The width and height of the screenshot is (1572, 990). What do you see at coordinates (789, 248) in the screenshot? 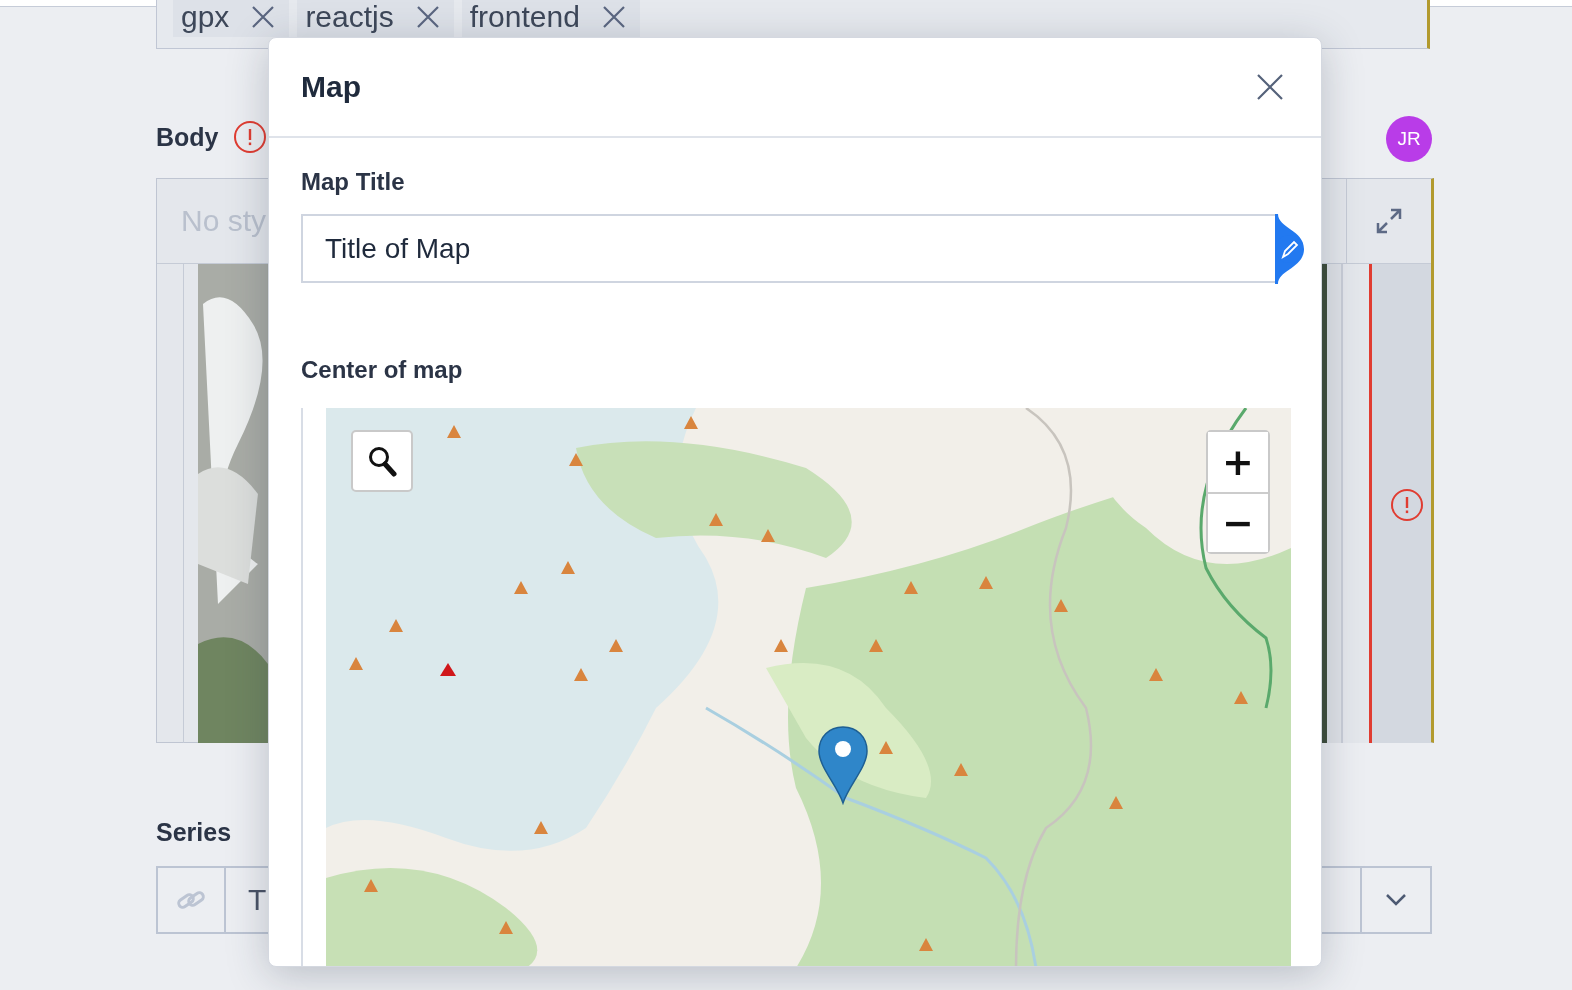
I see `title-input: Title of Map` at bounding box center [789, 248].